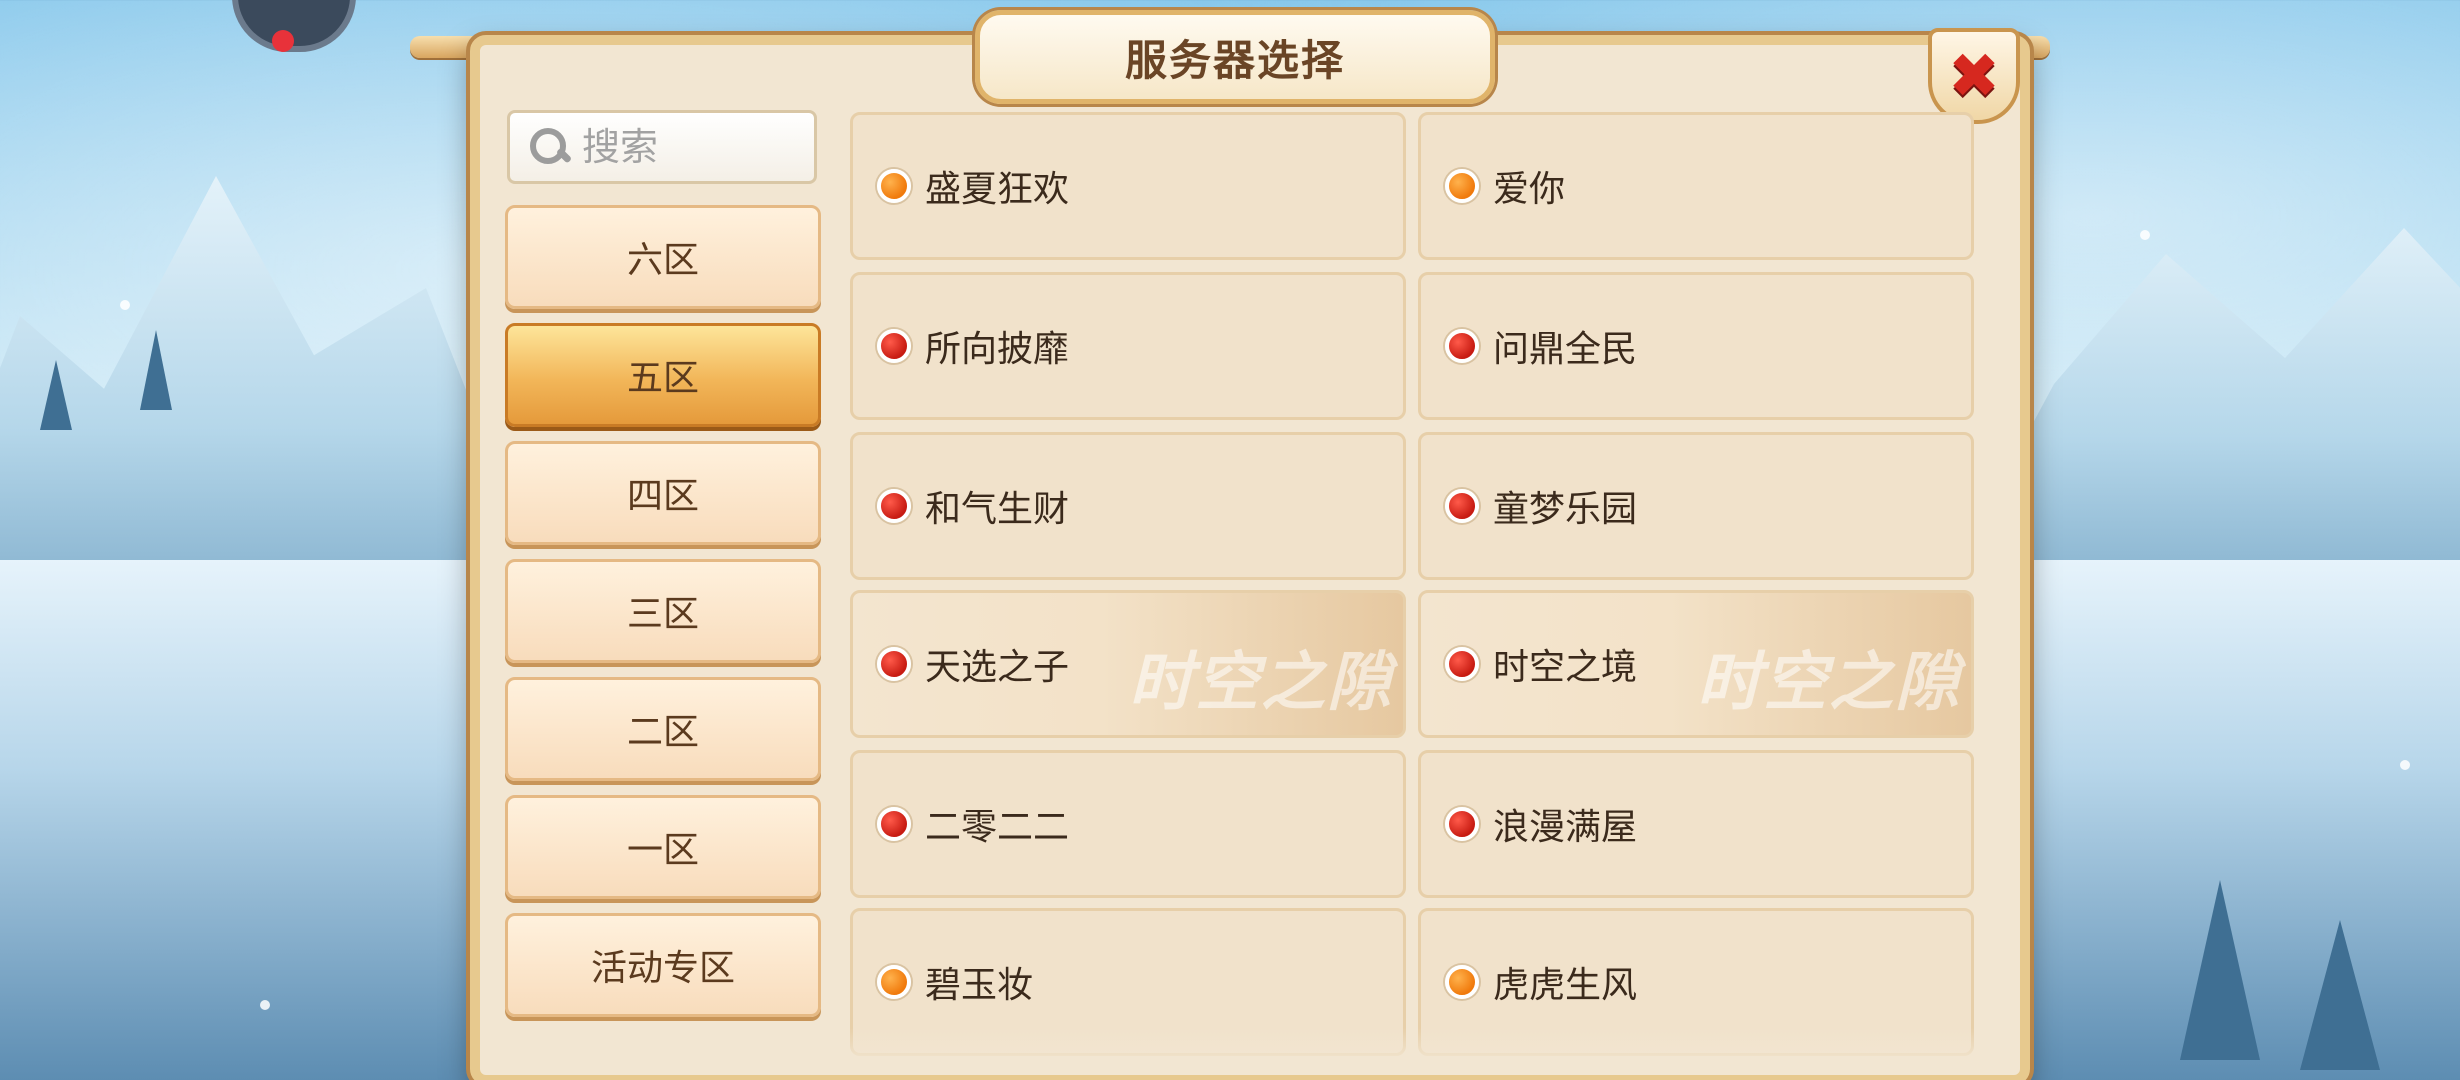 This screenshot has height=1080, width=2460. Describe the element at coordinates (979, 985) in the screenshot. I see `server-name: 碧玉妆` at that location.